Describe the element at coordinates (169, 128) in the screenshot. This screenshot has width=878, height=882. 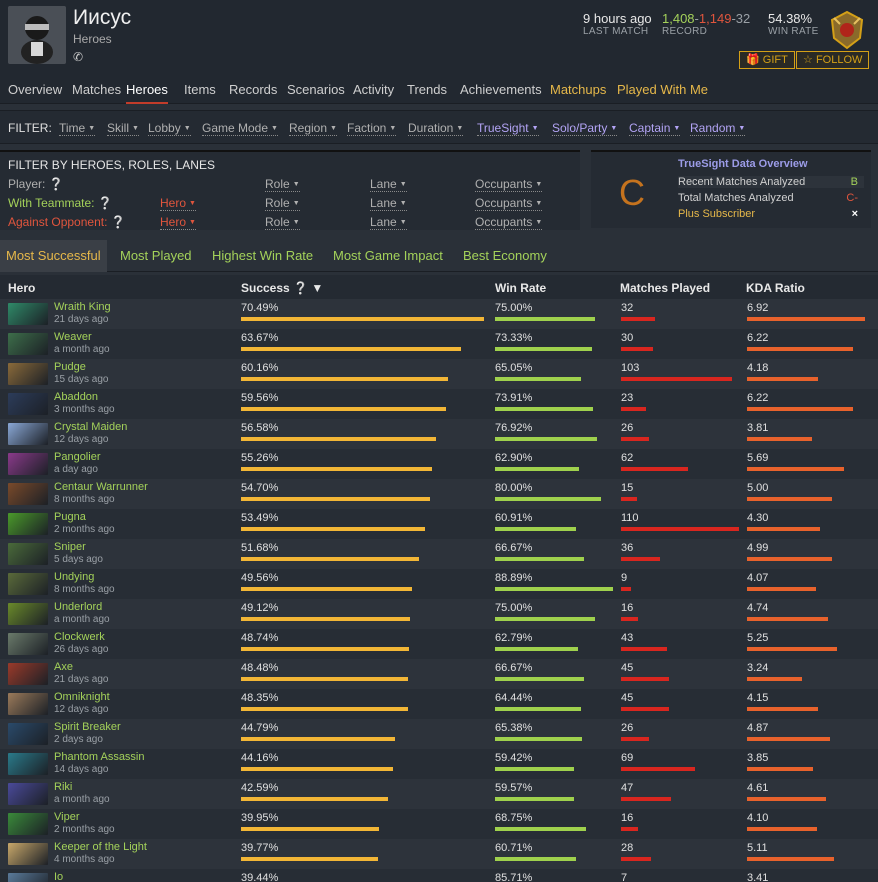
I see `filter-lobby: Lobby ▼` at that location.